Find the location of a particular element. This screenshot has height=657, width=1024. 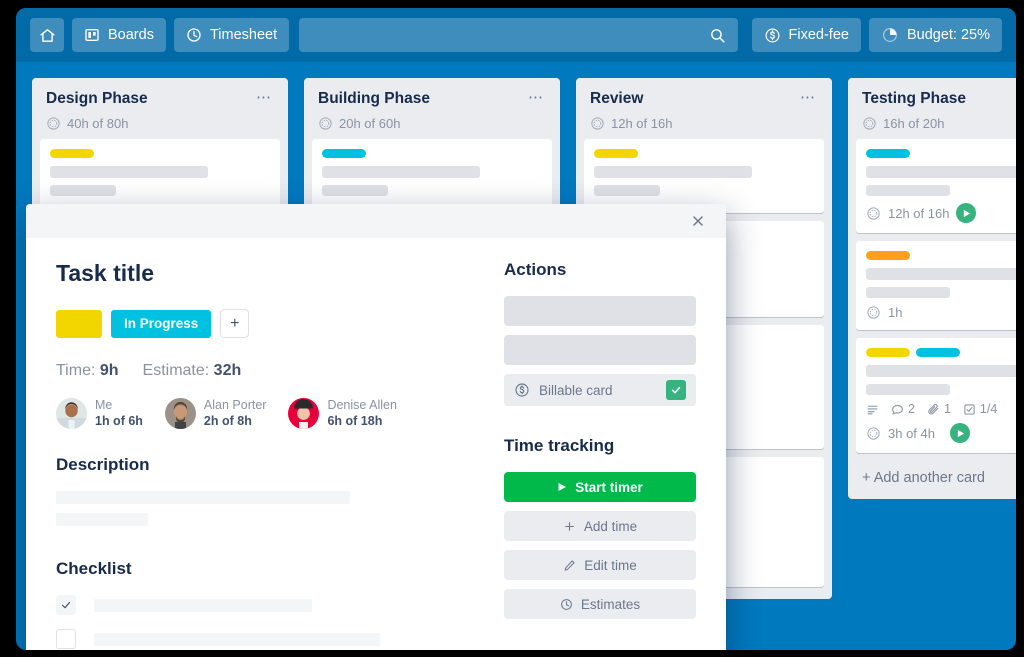

home-button is located at coordinates (47, 35).